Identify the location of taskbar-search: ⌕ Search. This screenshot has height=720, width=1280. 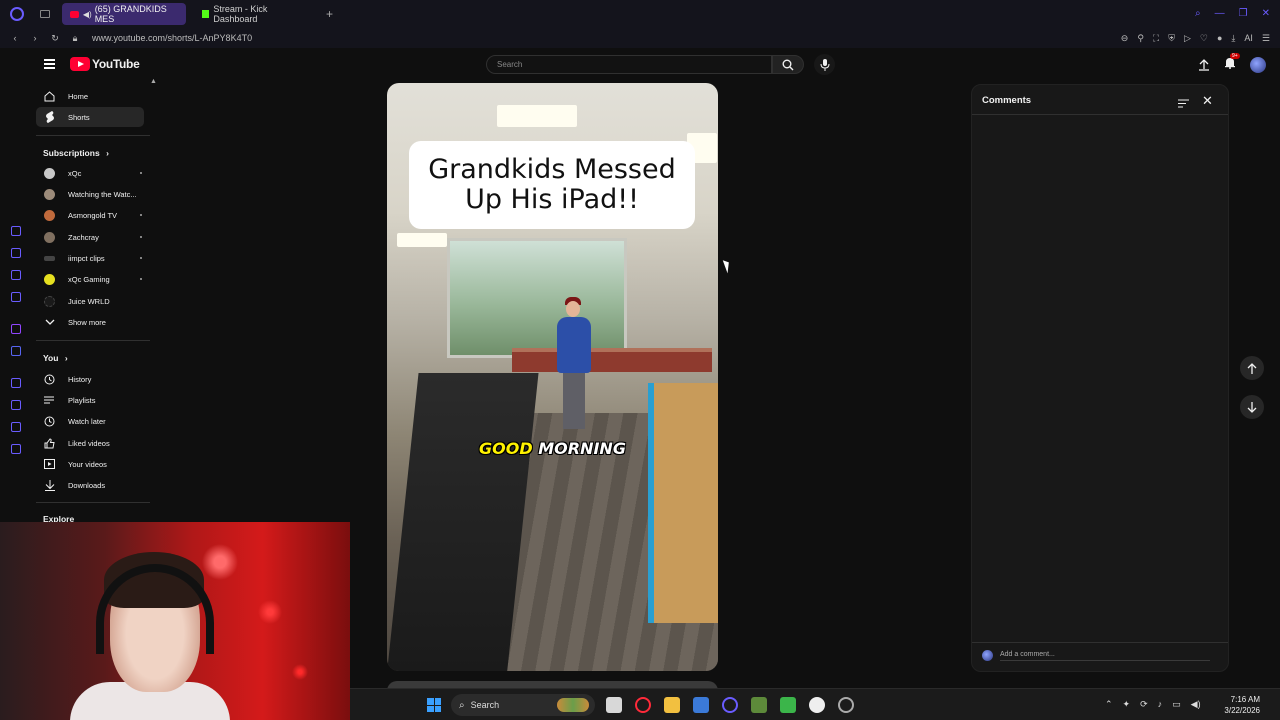
(523, 705).